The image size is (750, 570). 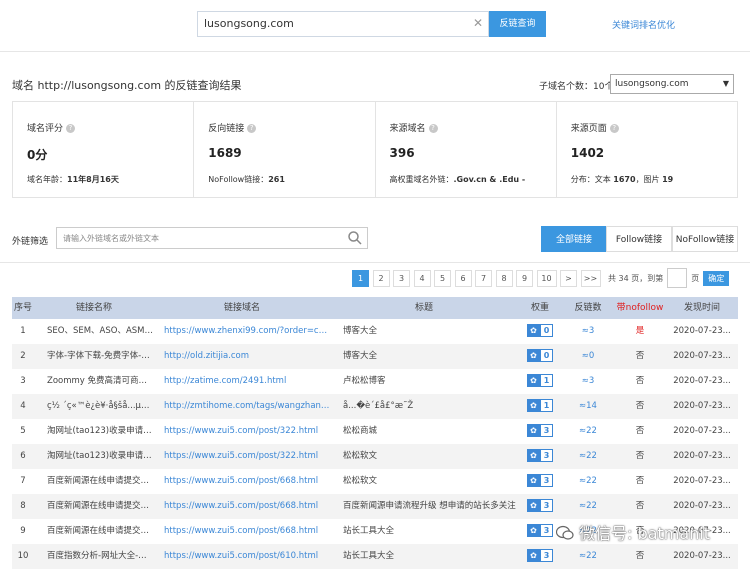 I want to click on chevron-down-icon: ▼, so click(x=725, y=83).